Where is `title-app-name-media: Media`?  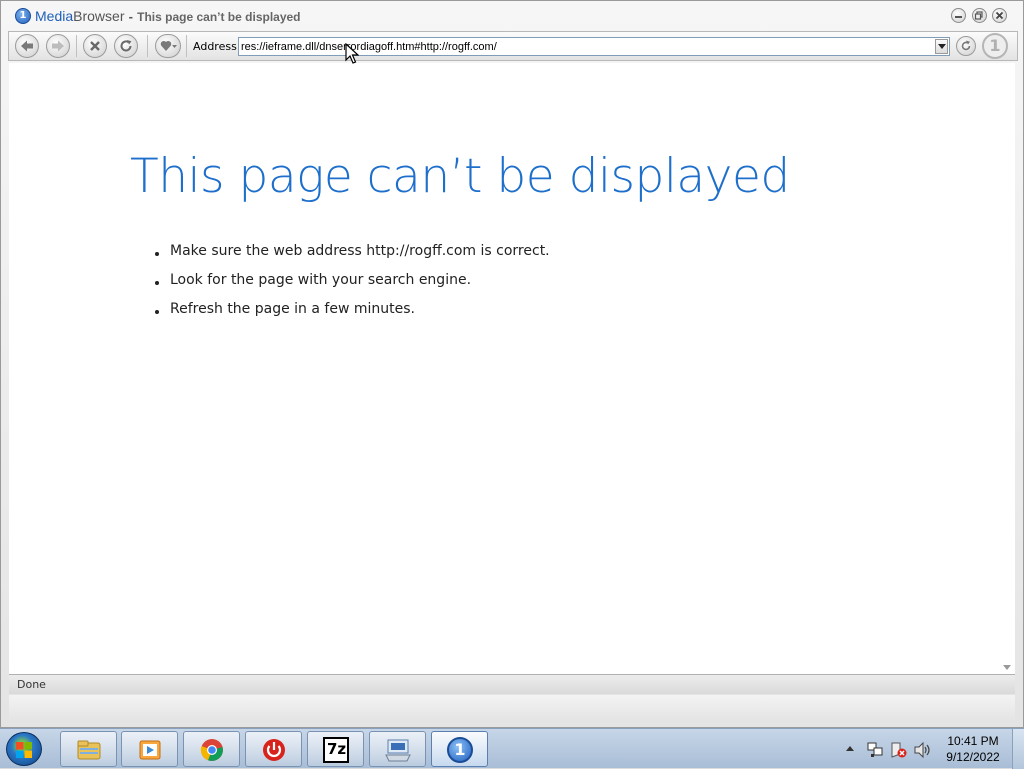 title-app-name-media: Media is located at coordinates (54, 16).